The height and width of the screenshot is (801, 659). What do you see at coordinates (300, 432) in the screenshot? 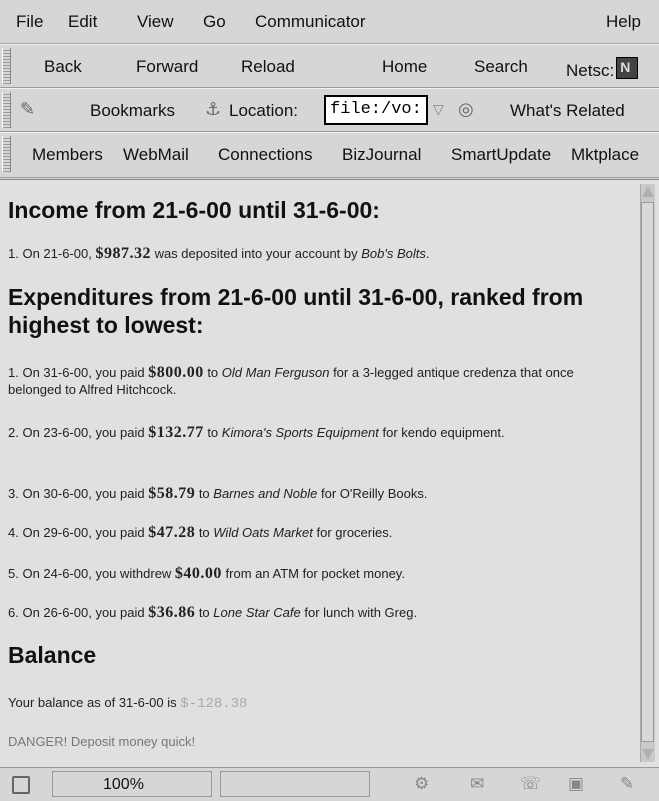
I see `payee: Kimora's Sports Equipment` at bounding box center [300, 432].